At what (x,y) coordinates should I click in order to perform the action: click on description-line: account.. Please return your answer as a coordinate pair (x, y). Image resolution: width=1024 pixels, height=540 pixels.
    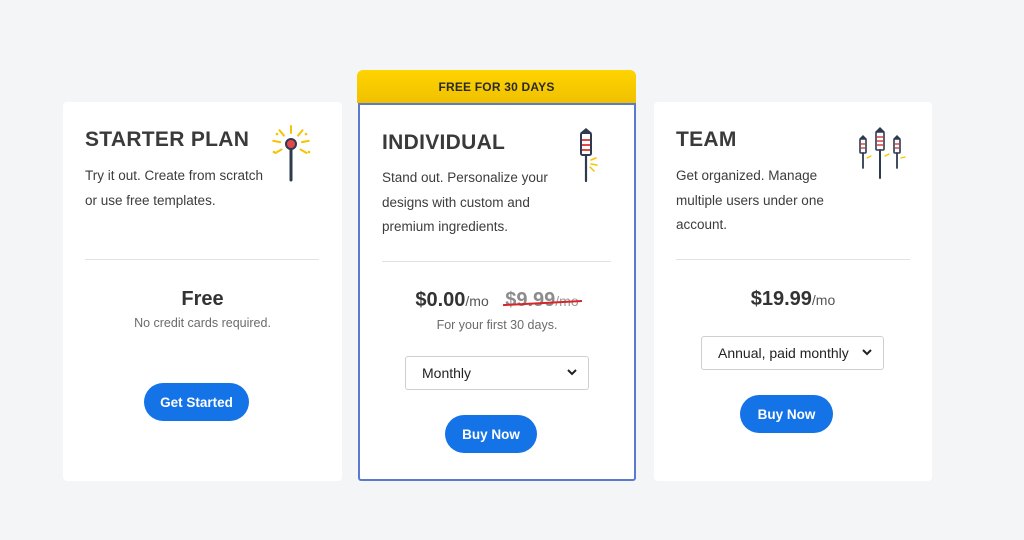
    Looking at the image, I should click on (702, 224).